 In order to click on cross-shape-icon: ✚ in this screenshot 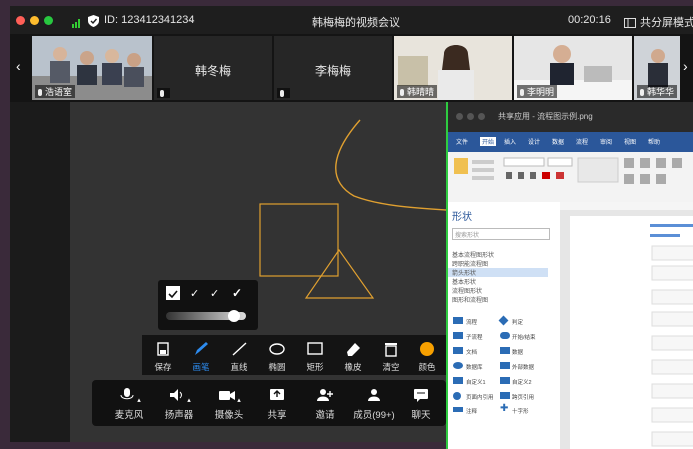, I will do `click(504, 408)`.